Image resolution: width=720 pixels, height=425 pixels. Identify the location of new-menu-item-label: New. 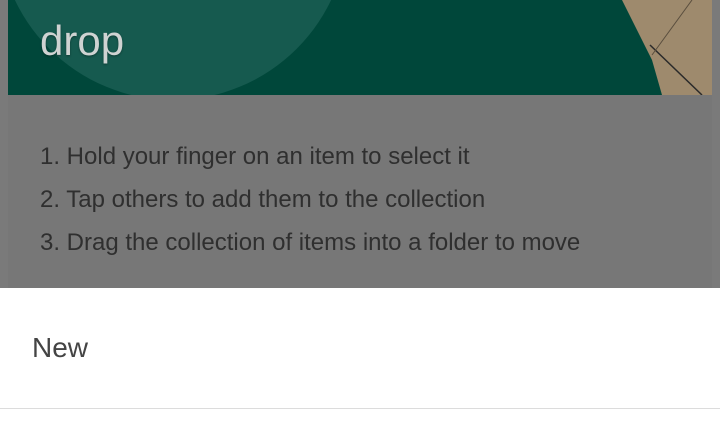
(60, 347).